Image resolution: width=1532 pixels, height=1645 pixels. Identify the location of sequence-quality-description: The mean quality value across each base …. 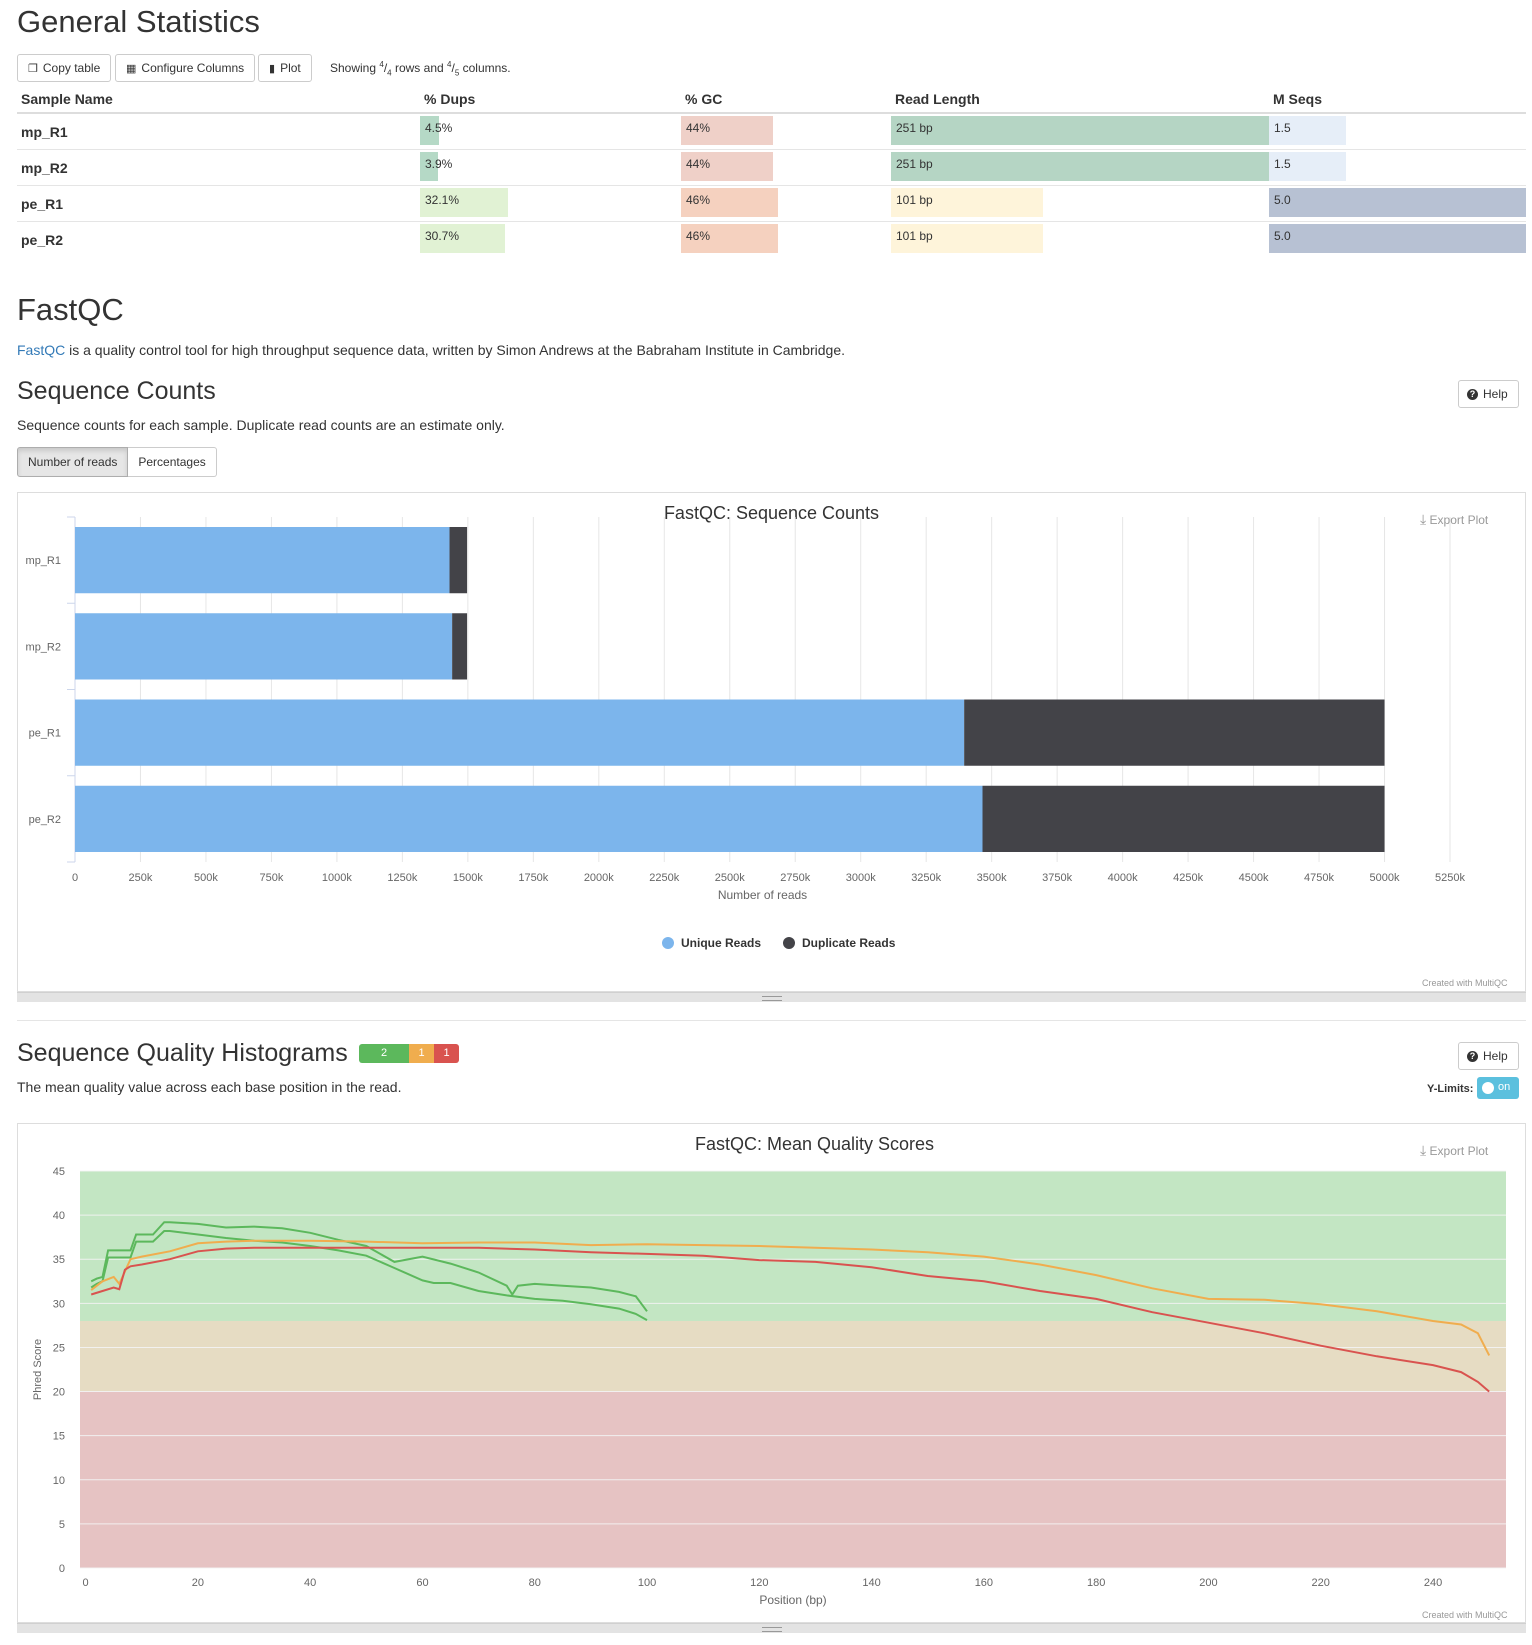
(209, 1087).